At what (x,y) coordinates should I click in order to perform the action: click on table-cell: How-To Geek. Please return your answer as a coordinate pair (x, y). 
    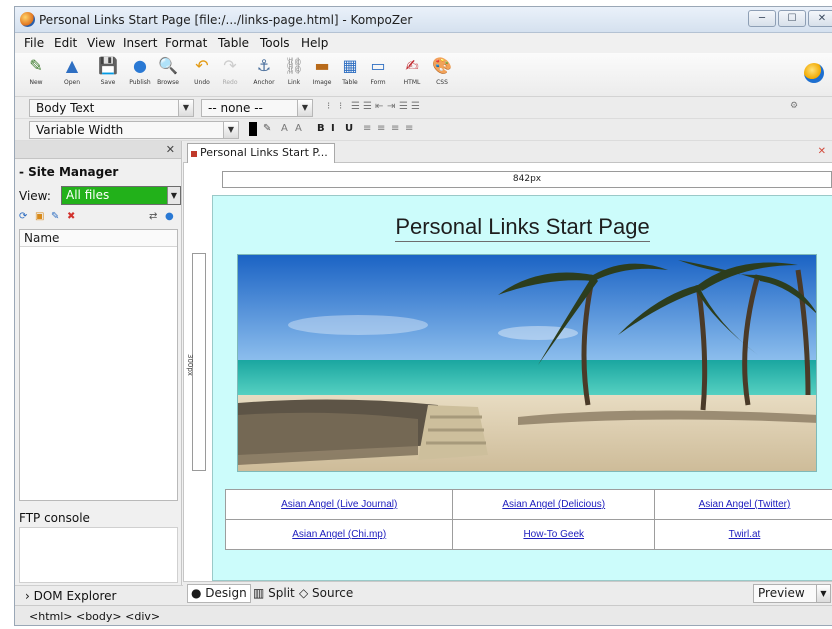
    Looking at the image, I should click on (553, 534).